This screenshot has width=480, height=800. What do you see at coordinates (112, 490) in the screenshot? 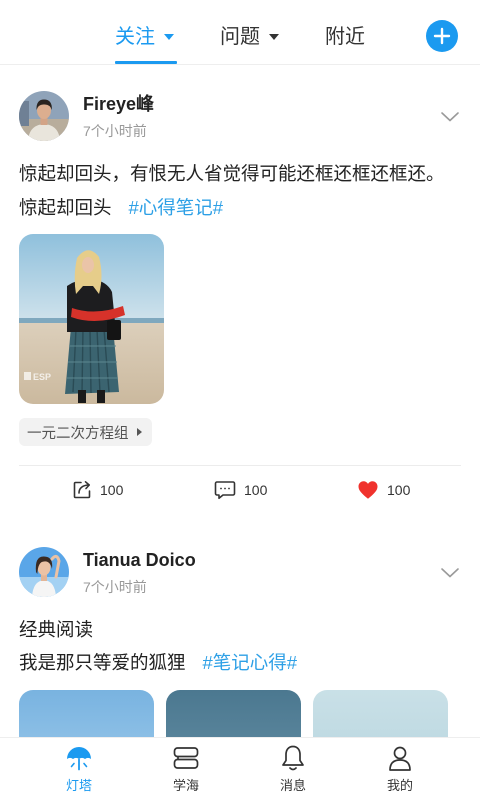
I see `share-count: 100` at bounding box center [112, 490].